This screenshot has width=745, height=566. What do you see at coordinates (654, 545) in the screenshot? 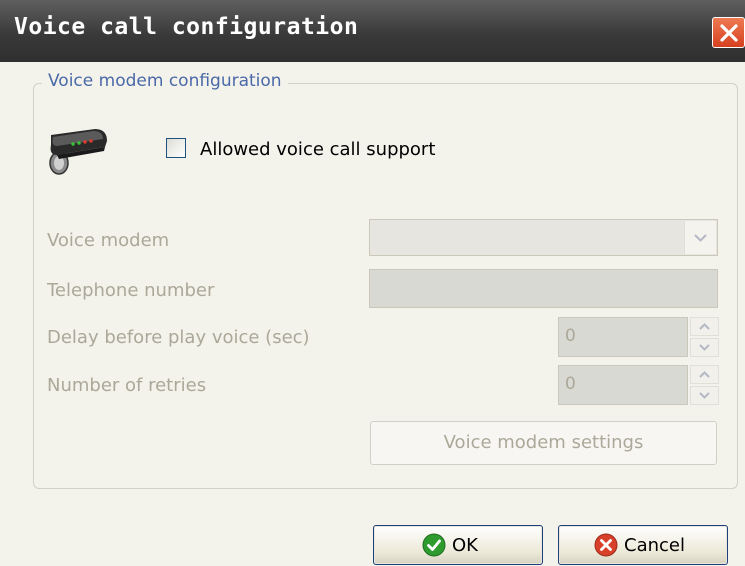
I see `cancel-label: Cancel` at bounding box center [654, 545].